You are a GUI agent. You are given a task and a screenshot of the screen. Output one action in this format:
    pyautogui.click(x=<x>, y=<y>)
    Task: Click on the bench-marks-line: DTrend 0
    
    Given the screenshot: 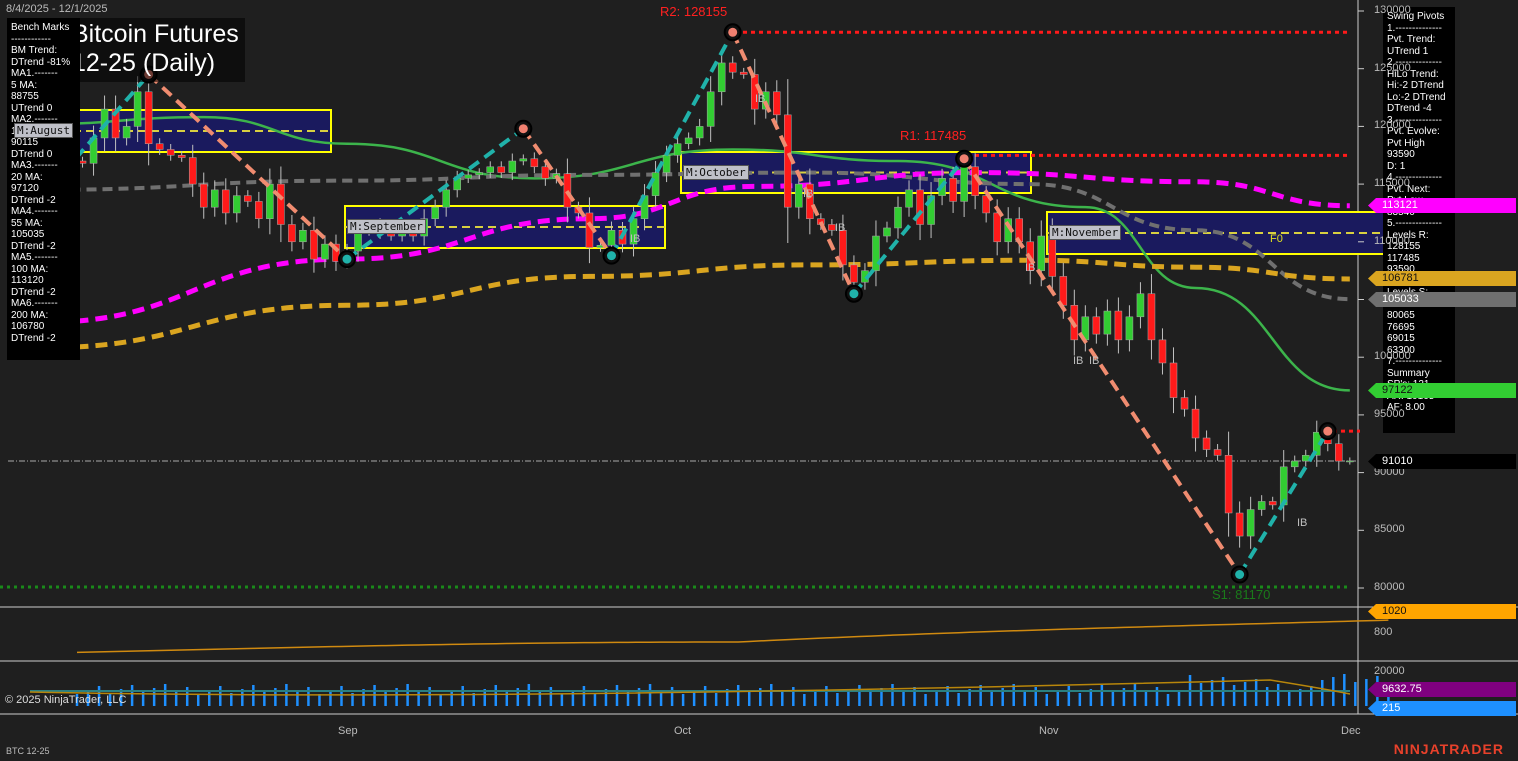 What is the action you would take?
    pyautogui.click(x=32, y=154)
    